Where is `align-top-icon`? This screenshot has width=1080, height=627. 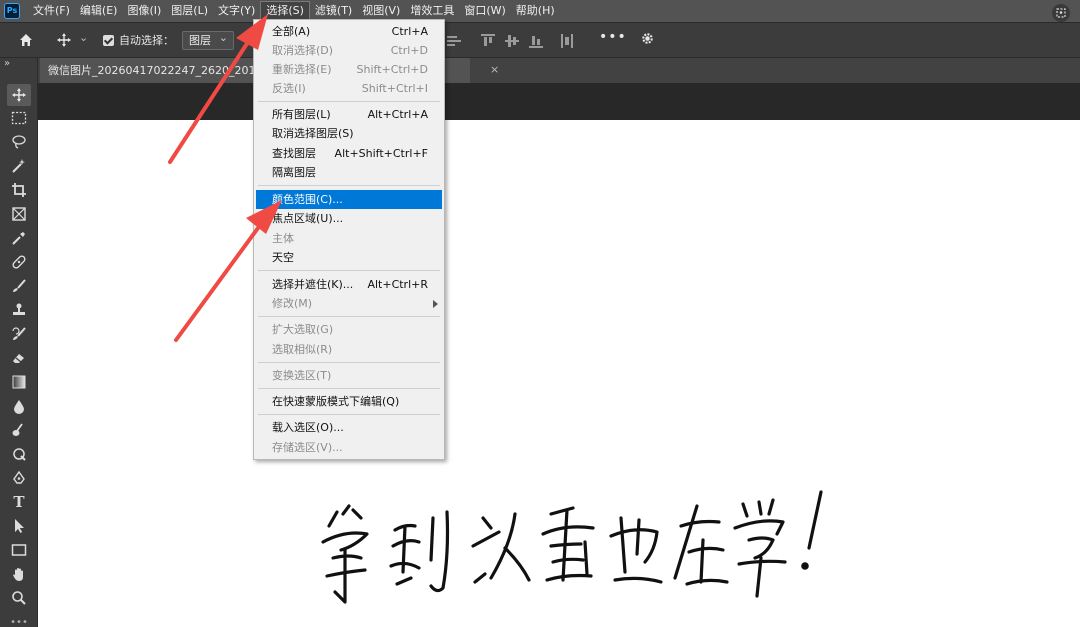
align-top-icon is located at coordinates (488, 41).